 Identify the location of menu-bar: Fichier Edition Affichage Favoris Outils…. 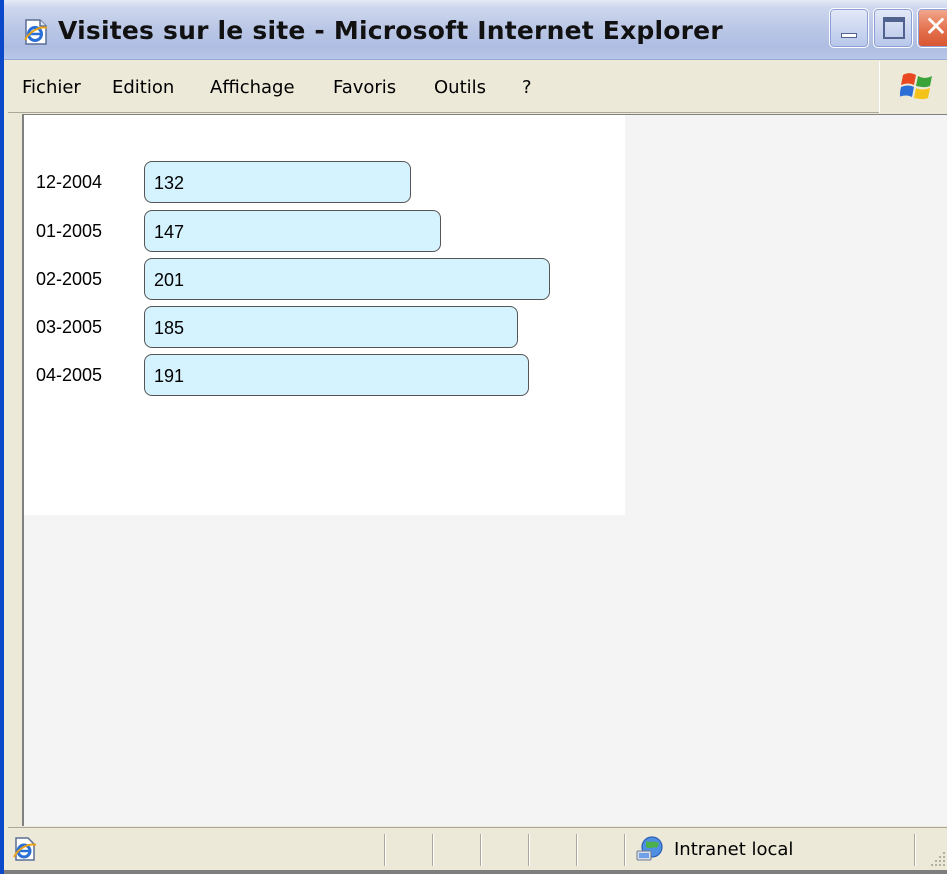
(477, 87).